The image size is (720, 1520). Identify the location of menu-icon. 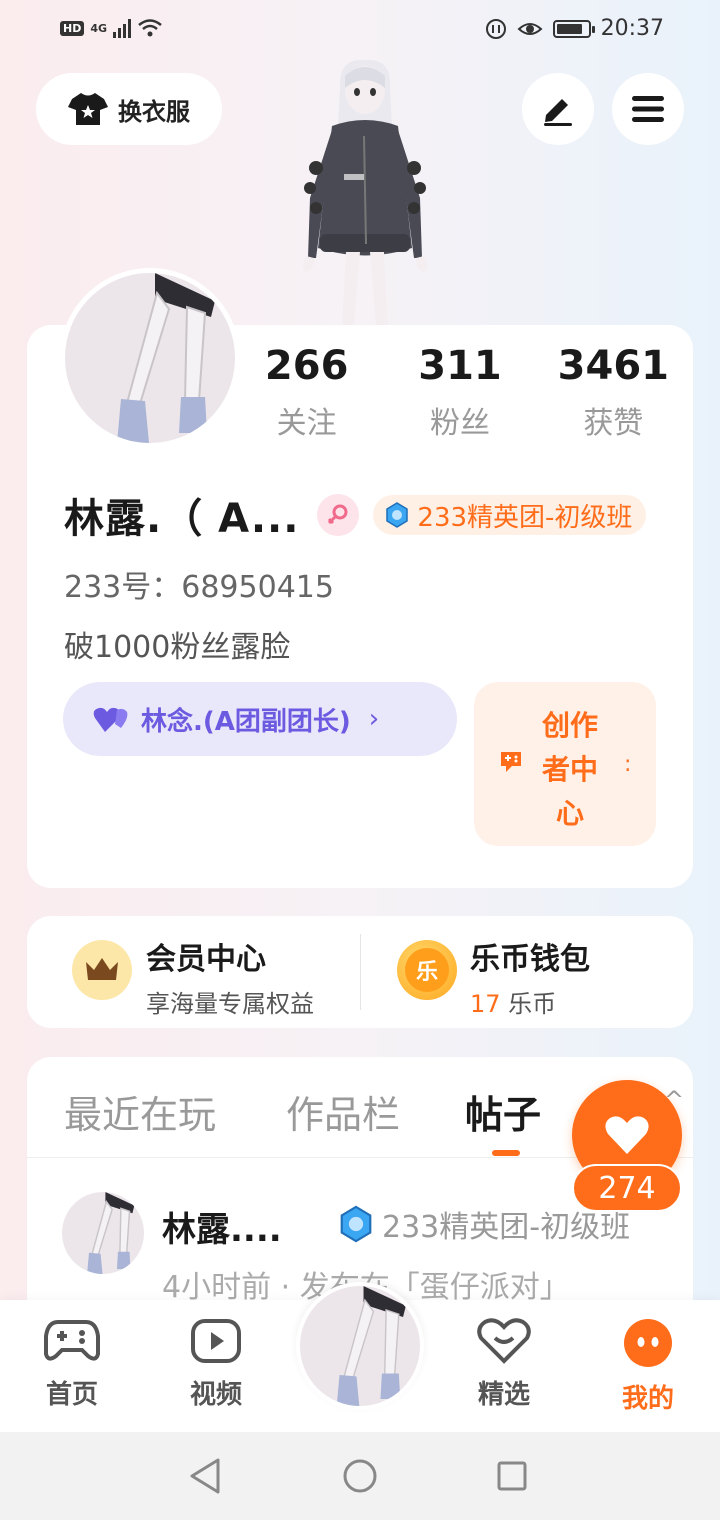
(648, 109).